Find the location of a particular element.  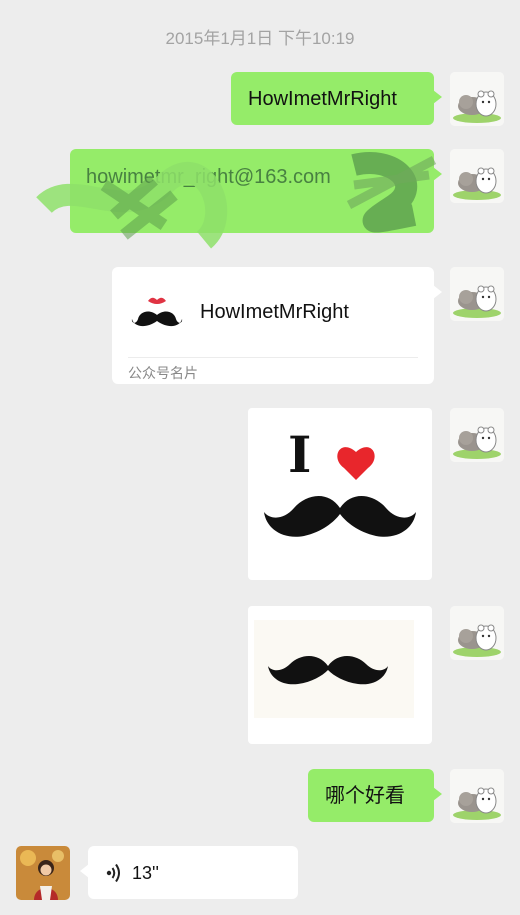

contact-avatar is located at coordinates (43, 873).